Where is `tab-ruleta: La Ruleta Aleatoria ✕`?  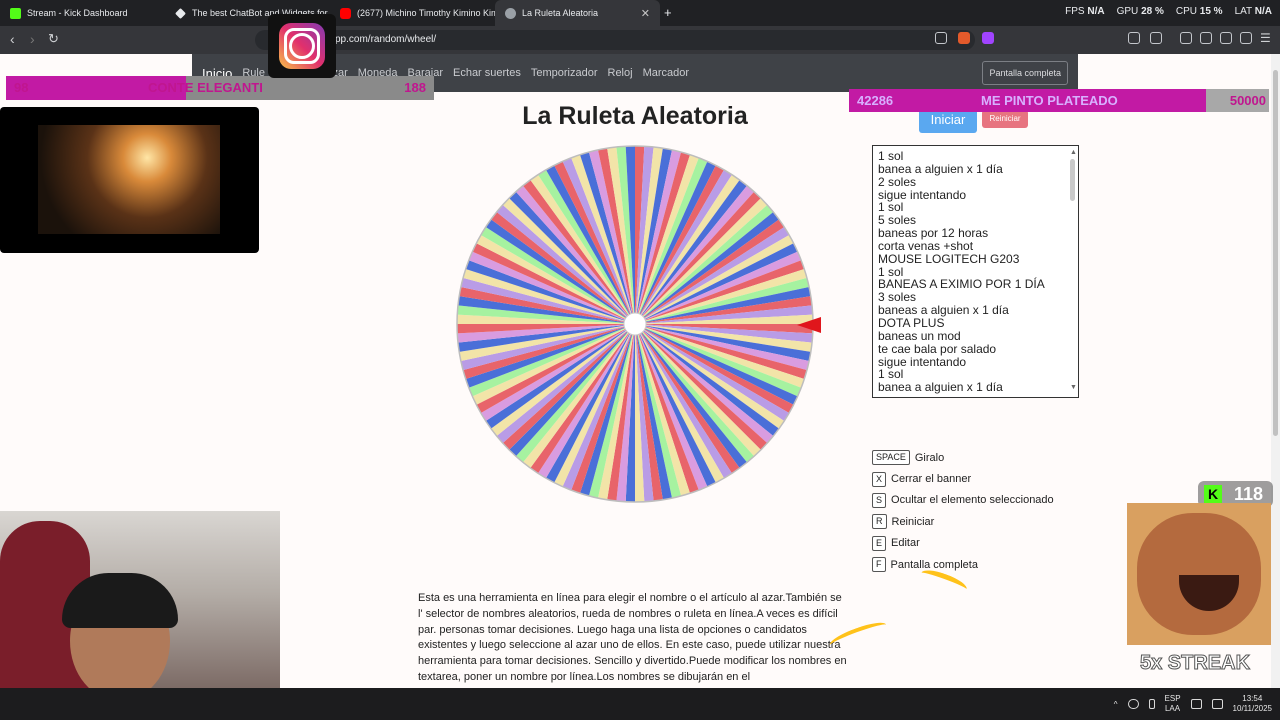 tab-ruleta: La Ruleta Aleatoria ✕ is located at coordinates (577, 13).